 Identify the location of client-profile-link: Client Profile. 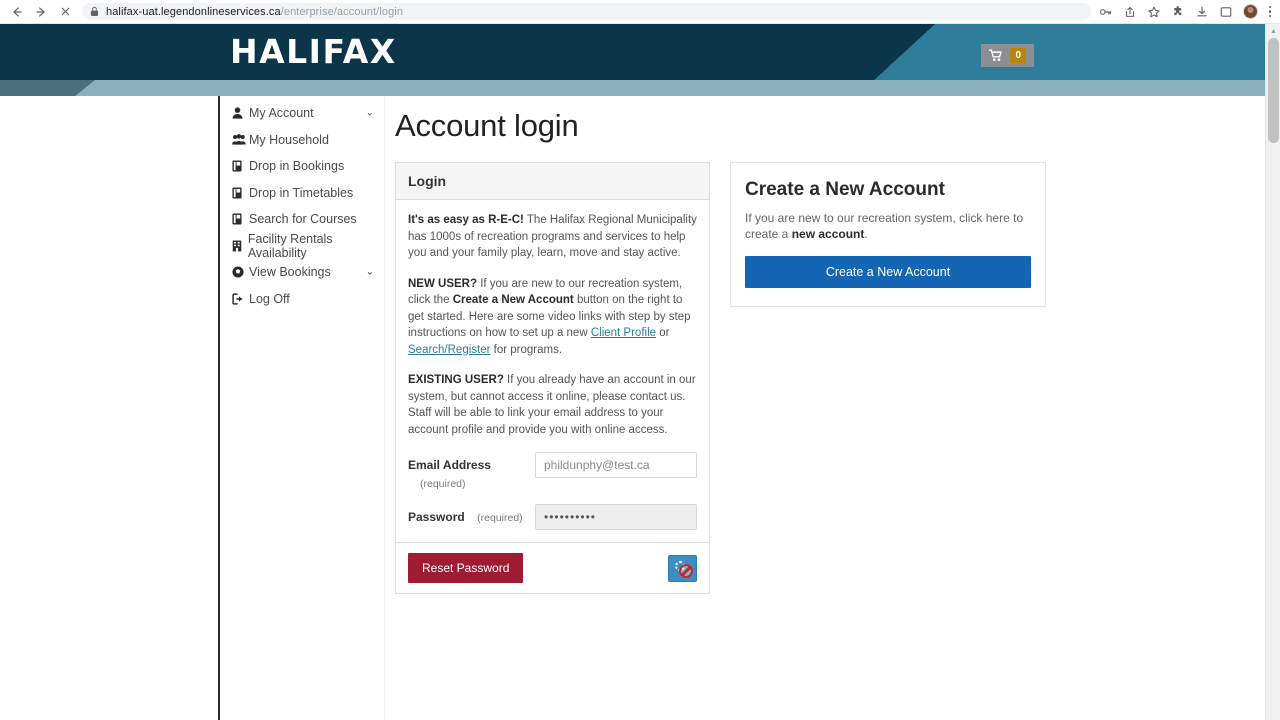
(623, 333).